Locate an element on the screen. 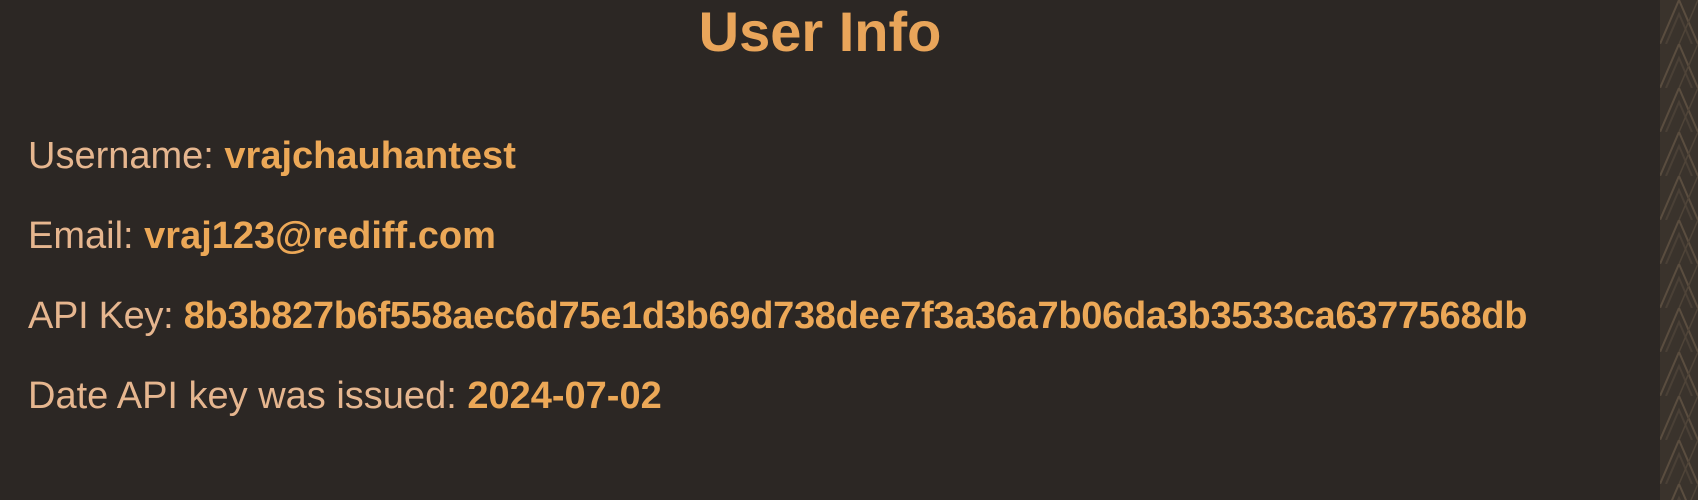 The width and height of the screenshot is (1698, 500). email-value: vraj123@rediff.com is located at coordinates (320, 236).